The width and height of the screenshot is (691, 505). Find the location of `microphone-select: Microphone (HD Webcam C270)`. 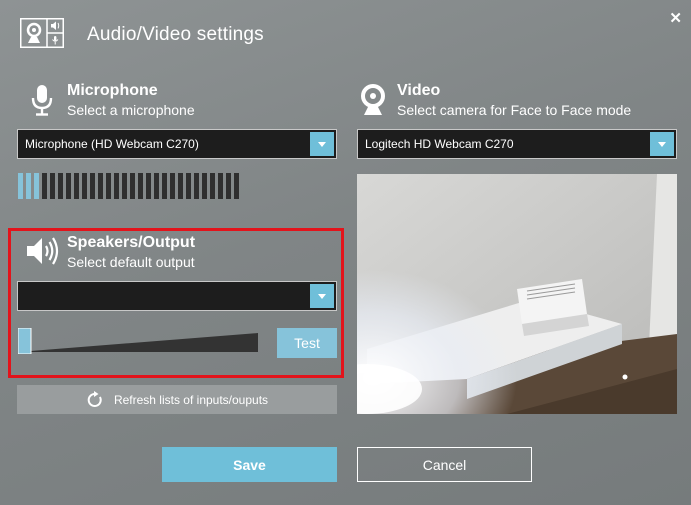

microphone-select: Microphone (HD Webcam C270) is located at coordinates (177, 144).